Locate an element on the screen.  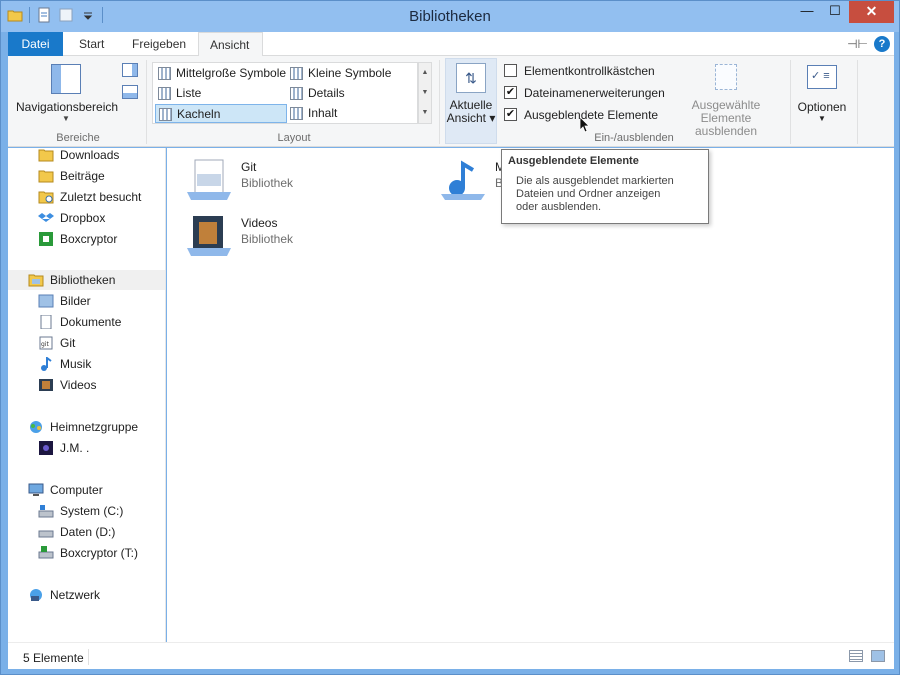
checkbox-item-checkboxes: Elementkontrollkästchen is located at coordinates (579, 71).